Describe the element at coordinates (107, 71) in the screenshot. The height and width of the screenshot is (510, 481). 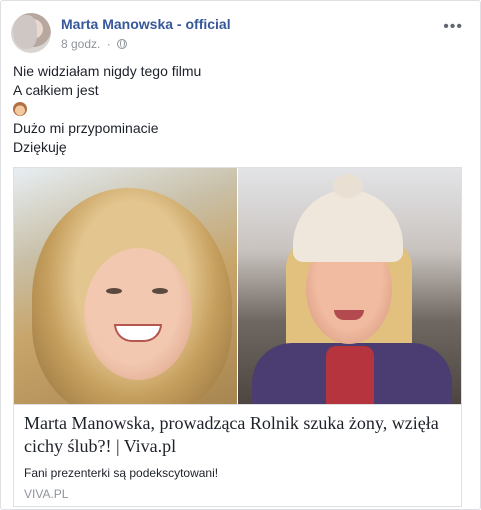
I see `post-text-line: Nie widziałam nigdy tego filmu` at that location.